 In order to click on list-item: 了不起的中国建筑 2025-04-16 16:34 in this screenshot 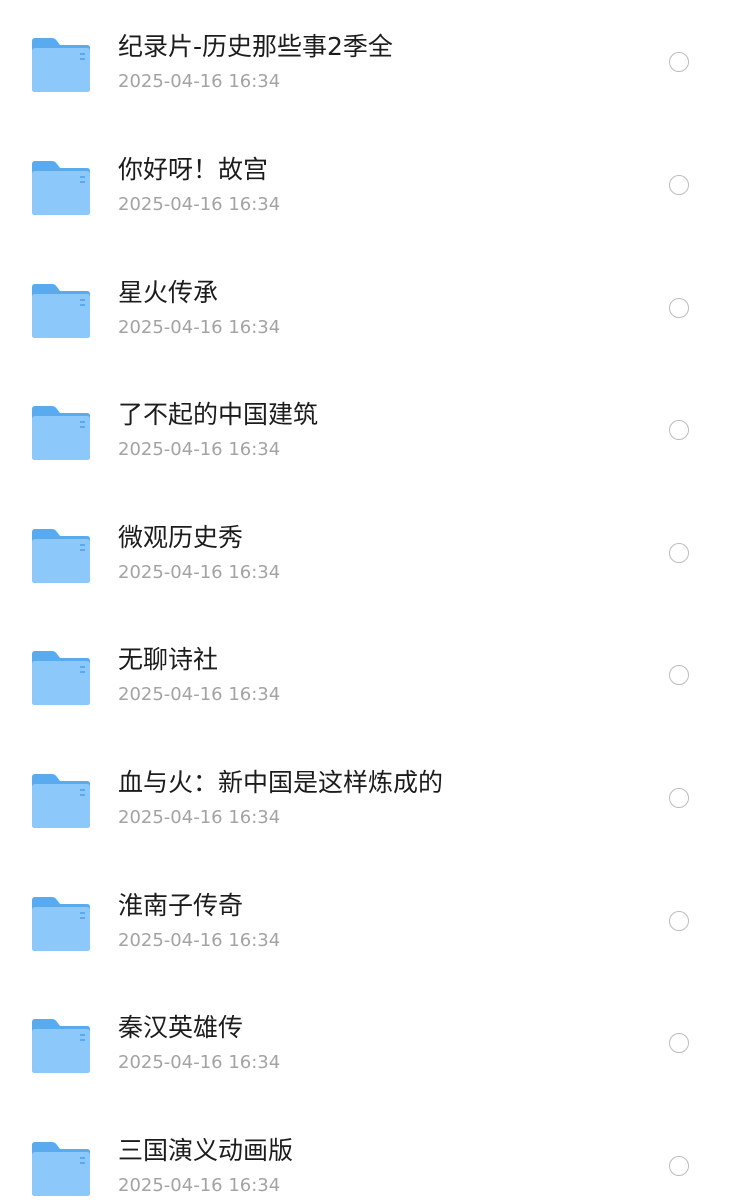, I will do `click(365, 434)`.